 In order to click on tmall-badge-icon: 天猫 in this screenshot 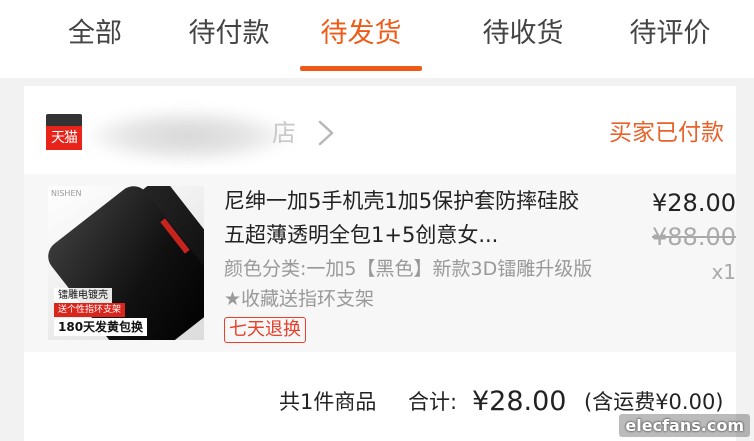, I will do `click(64, 134)`.